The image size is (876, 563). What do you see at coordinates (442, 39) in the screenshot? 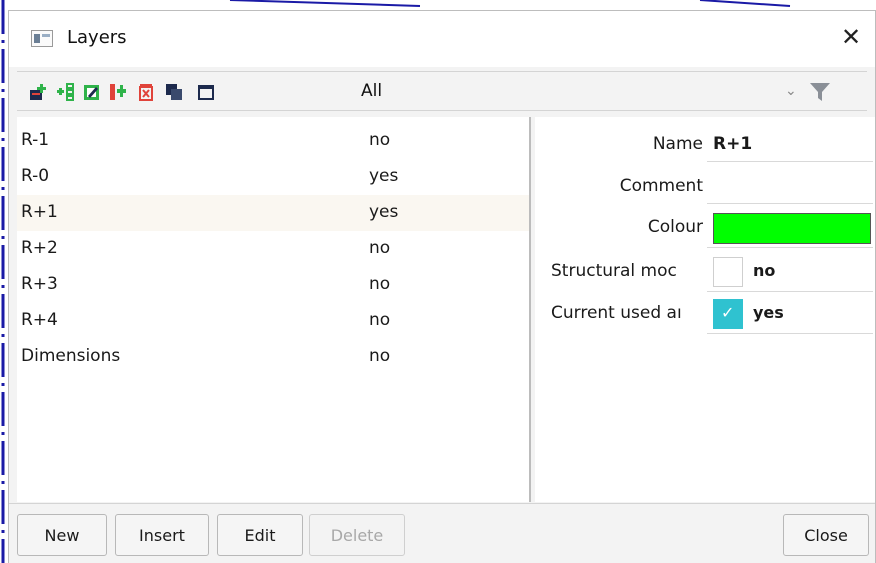
I see `title-bar: Layers ✕` at bounding box center [442, 39].